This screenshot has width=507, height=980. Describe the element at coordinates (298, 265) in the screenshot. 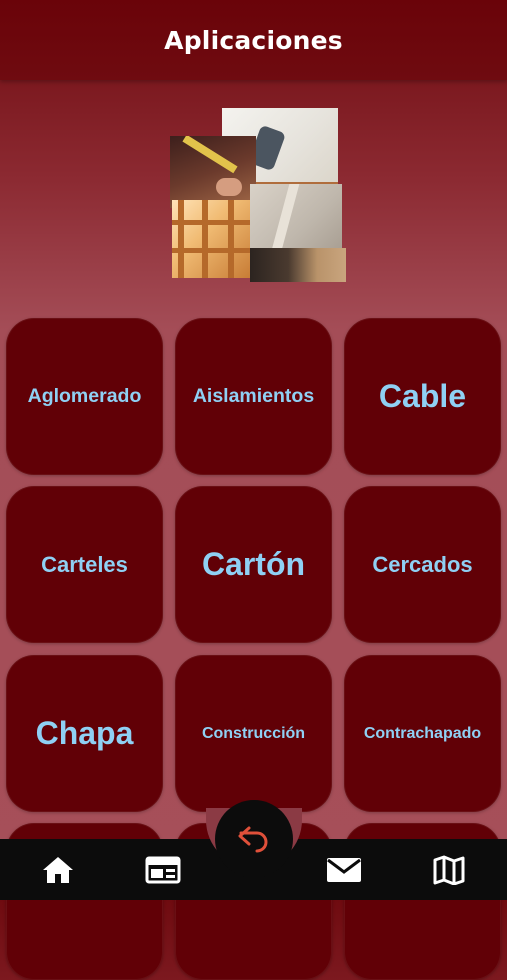

I see `photo-insulation` at that location.